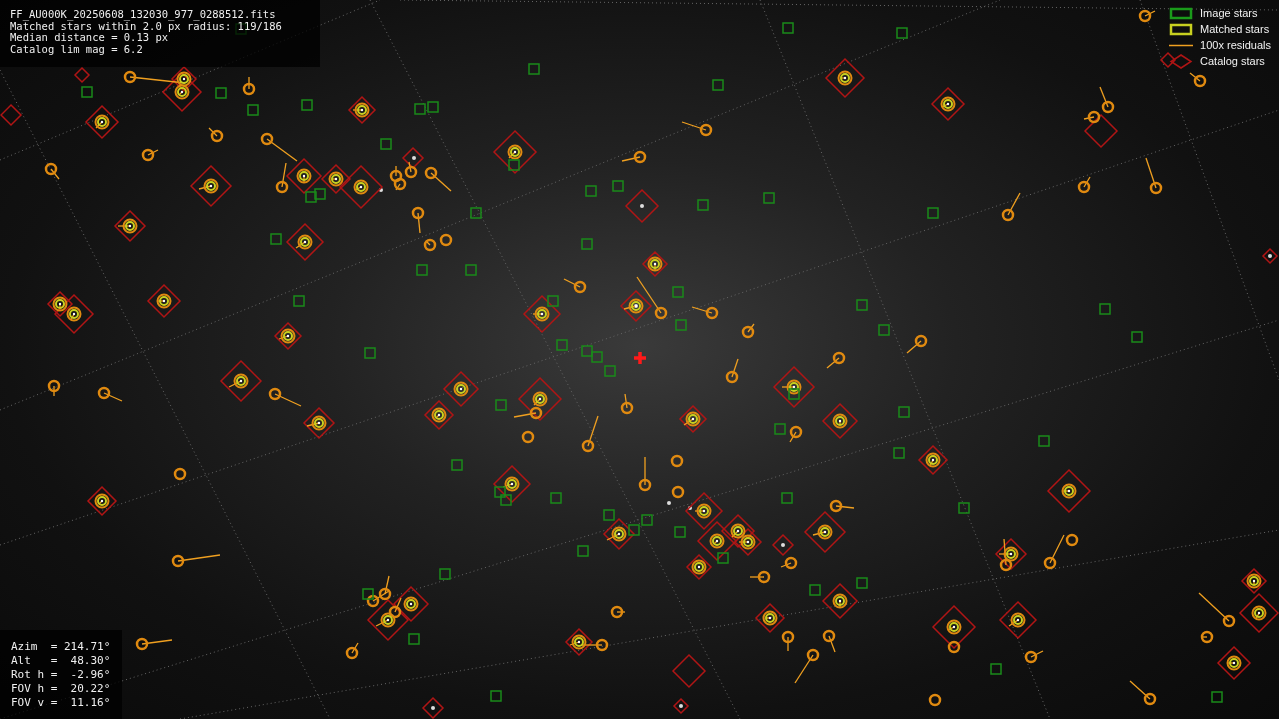 Image resolution: width=1279 pixels, height=719 pixels. Describe the element at coordinates (143, 15) in the screenshot. I see `info-text: FF_AU000K_20250608_132030_977_0288512.fits` at that location.